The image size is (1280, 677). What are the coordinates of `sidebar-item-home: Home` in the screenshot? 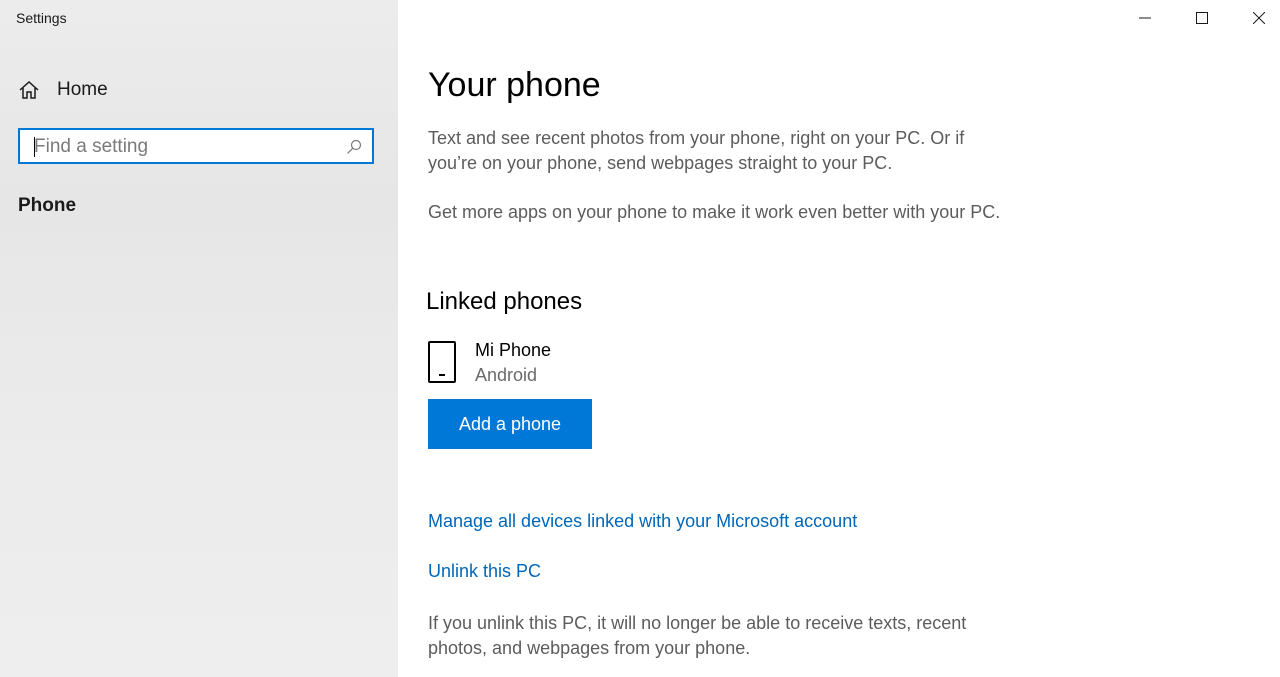 It's located at (199, 90).